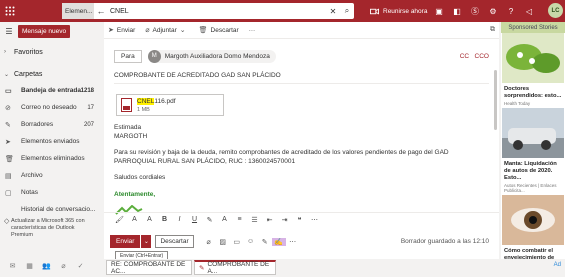 The height and width of the screenshot is (277, 565). Describe the element at coordinates (50, 124) in the screenshot. I see `sidebar-item-drafts: ✎ Borradores 207` at that location.